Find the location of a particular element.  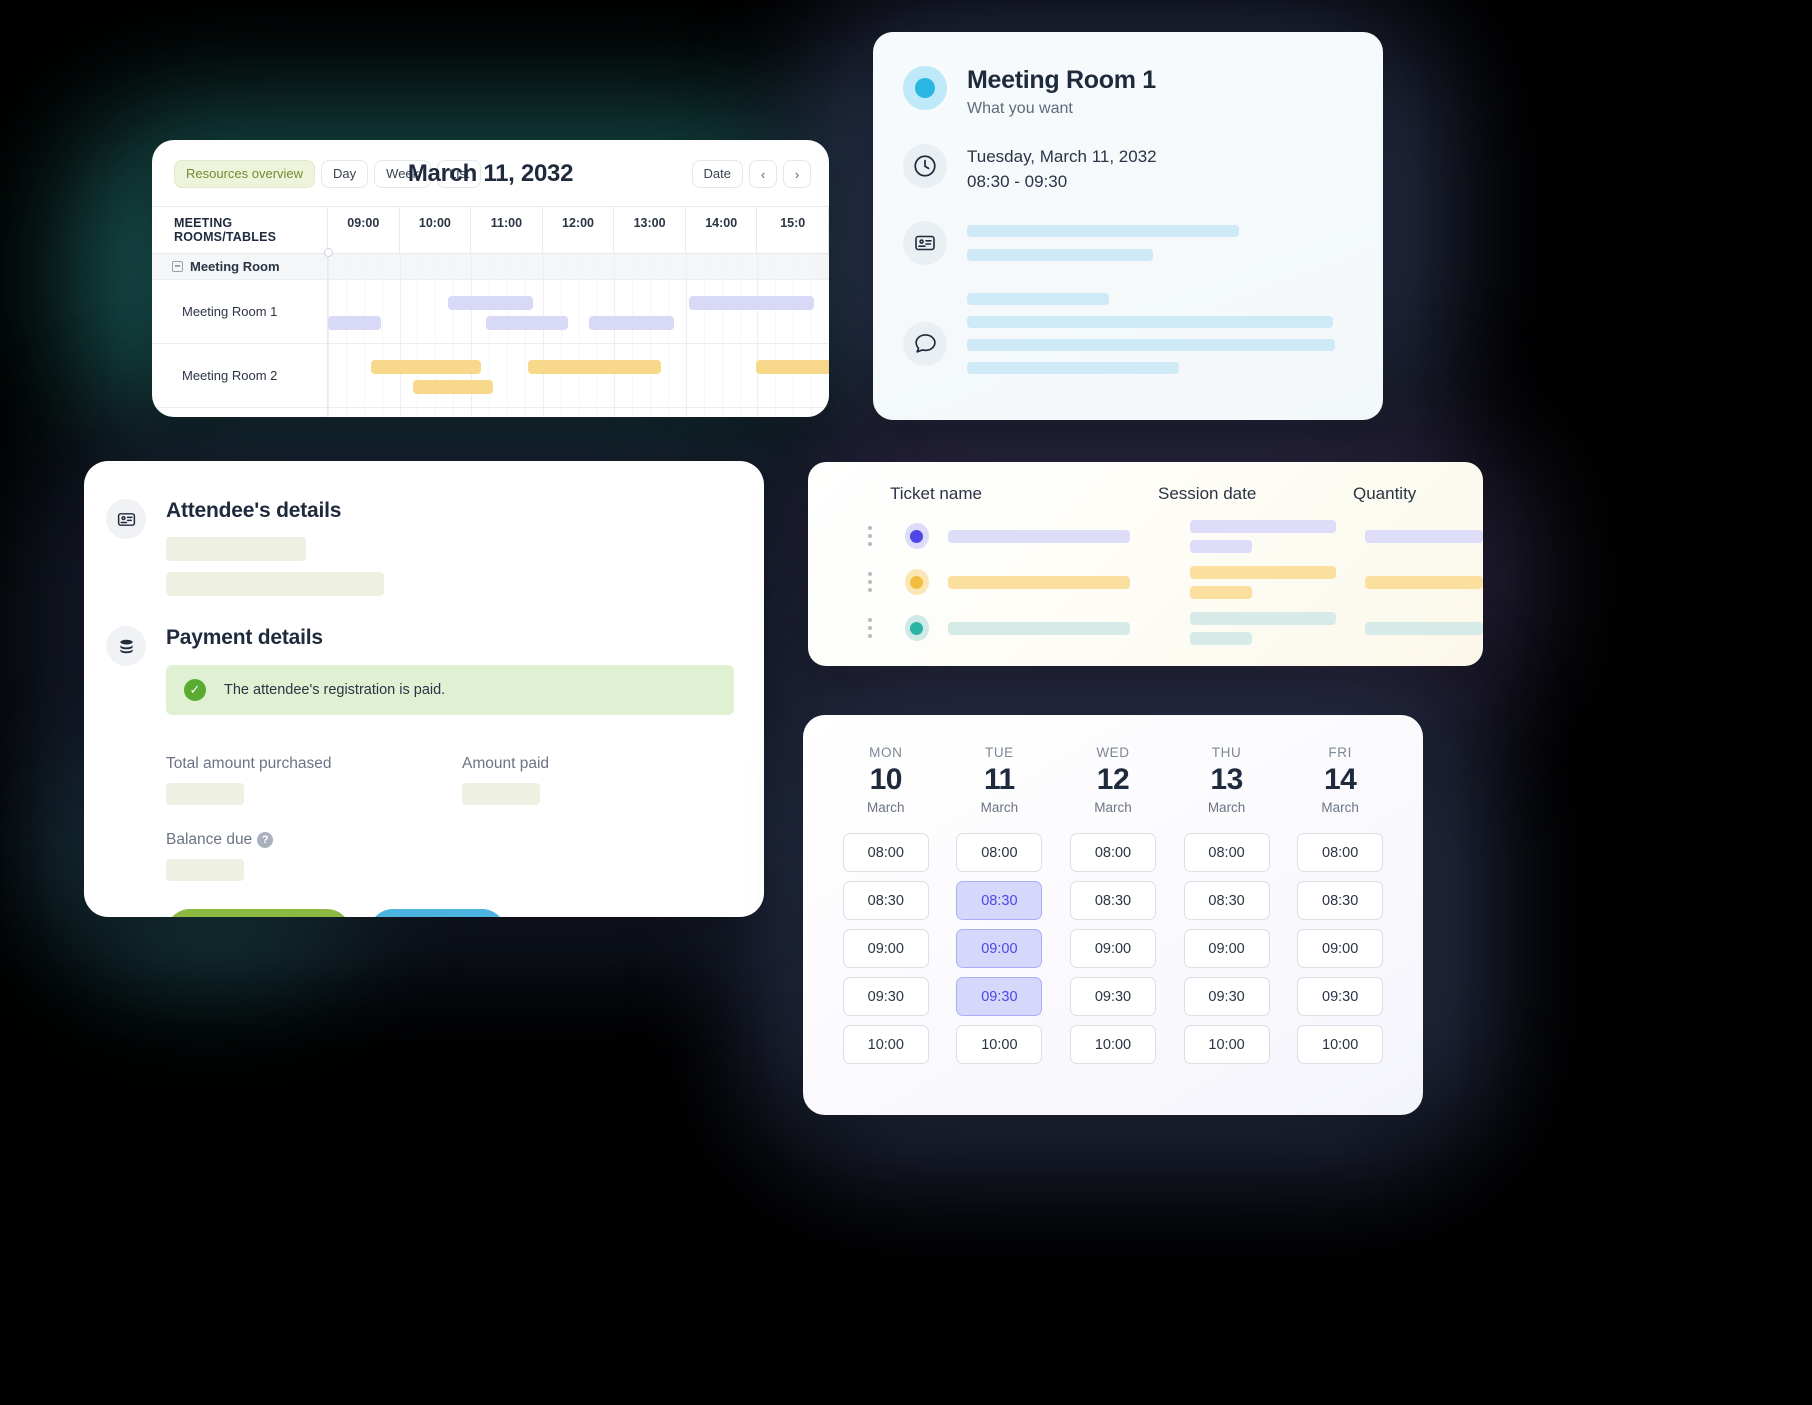

picker-day-number: 14 is located at coordinates (1340, 779).